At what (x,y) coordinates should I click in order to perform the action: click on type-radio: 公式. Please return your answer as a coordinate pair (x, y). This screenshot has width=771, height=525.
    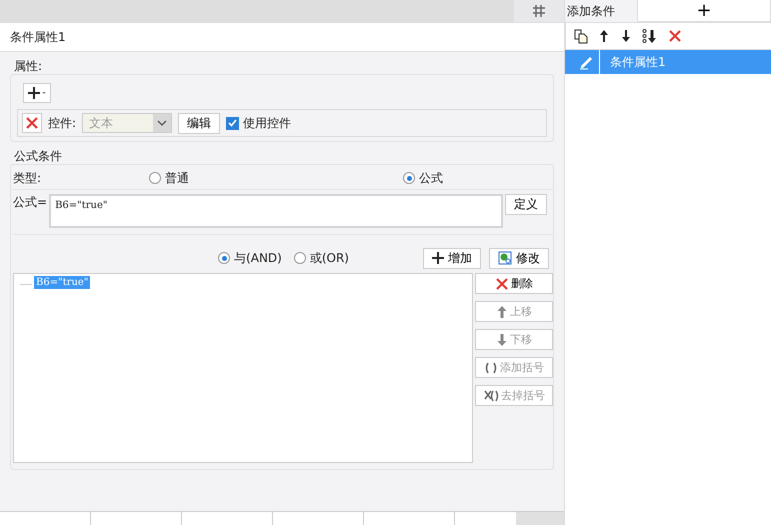
    Looking at the image, I should click on (423, 178).